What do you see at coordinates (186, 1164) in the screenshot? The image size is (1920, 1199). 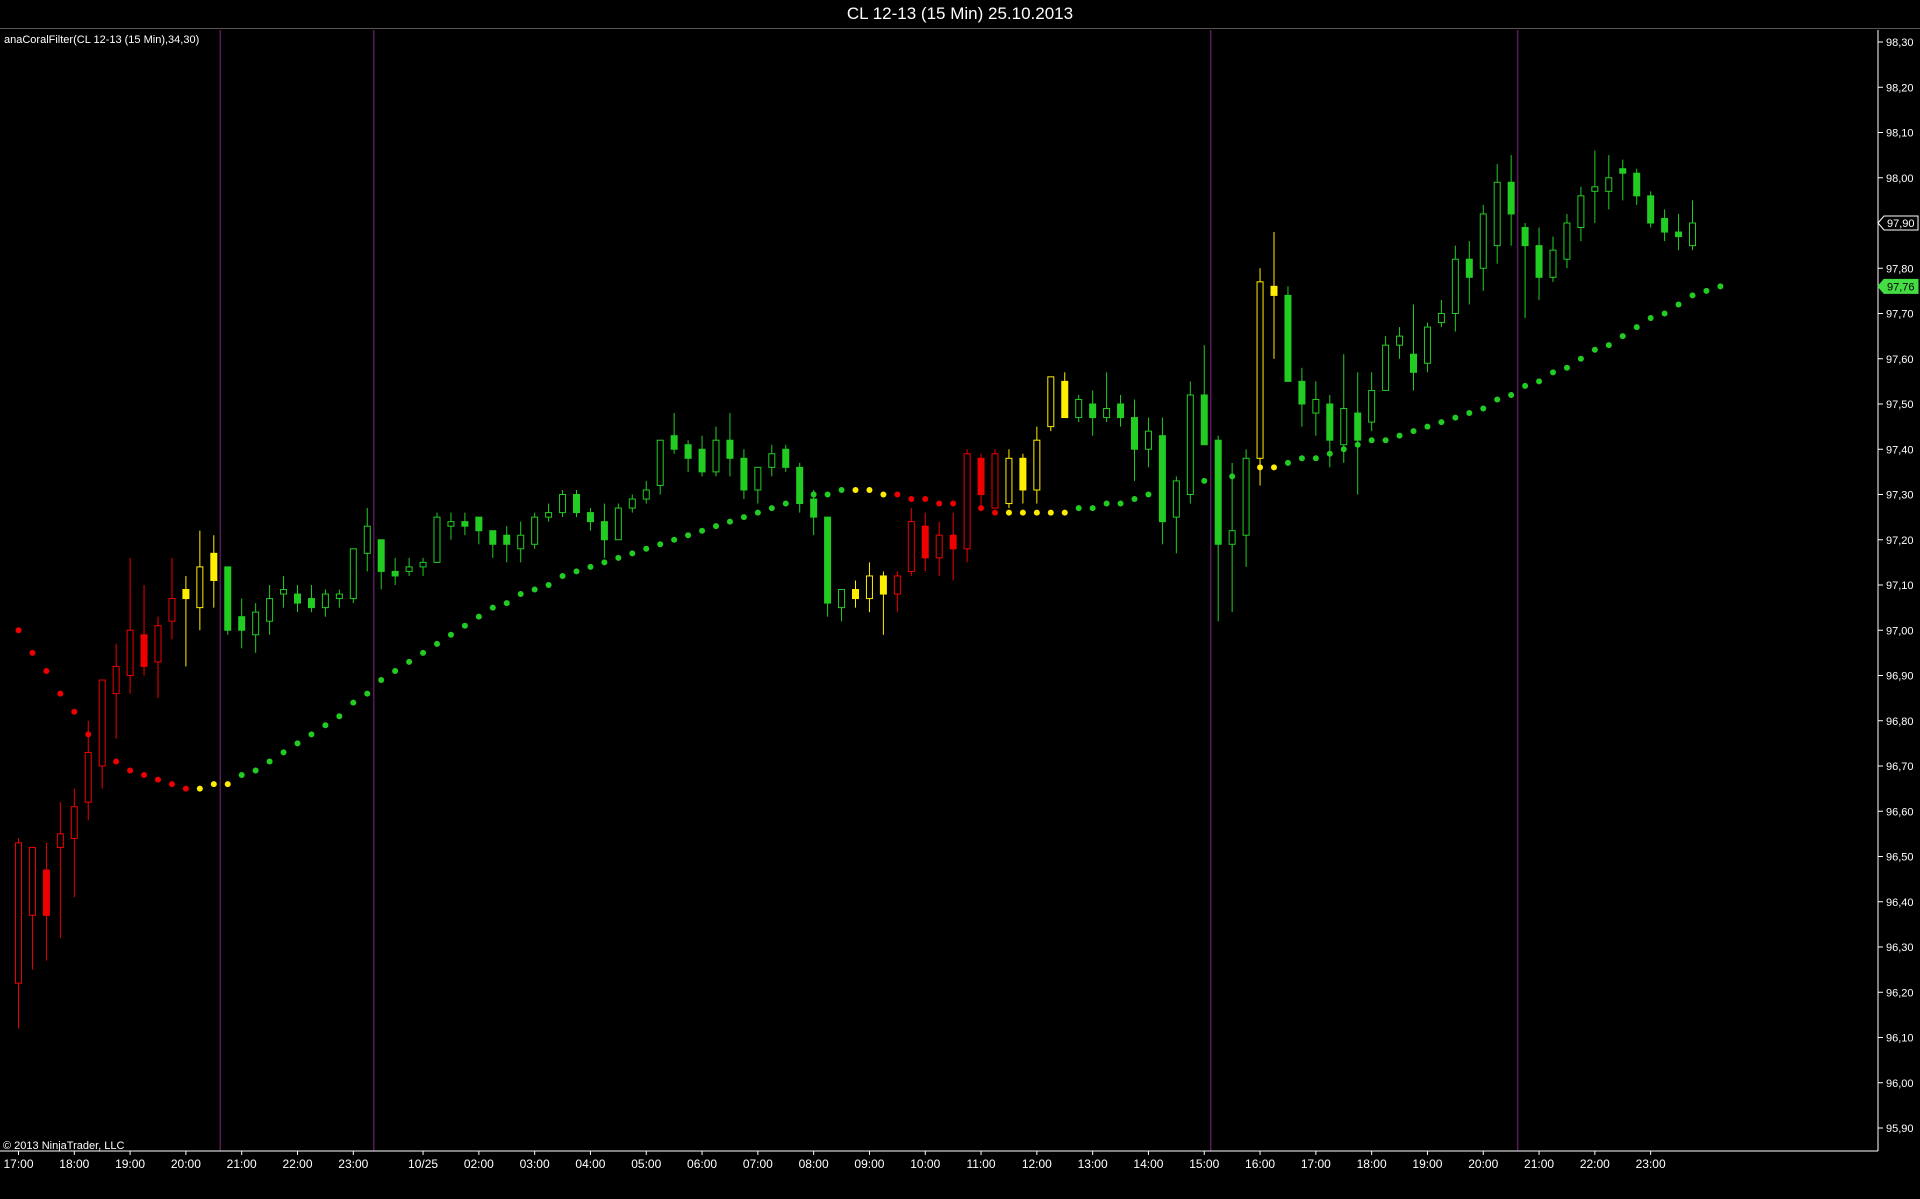 I see `x-tick-label: 20:00` at bounding box center [186, 1164].